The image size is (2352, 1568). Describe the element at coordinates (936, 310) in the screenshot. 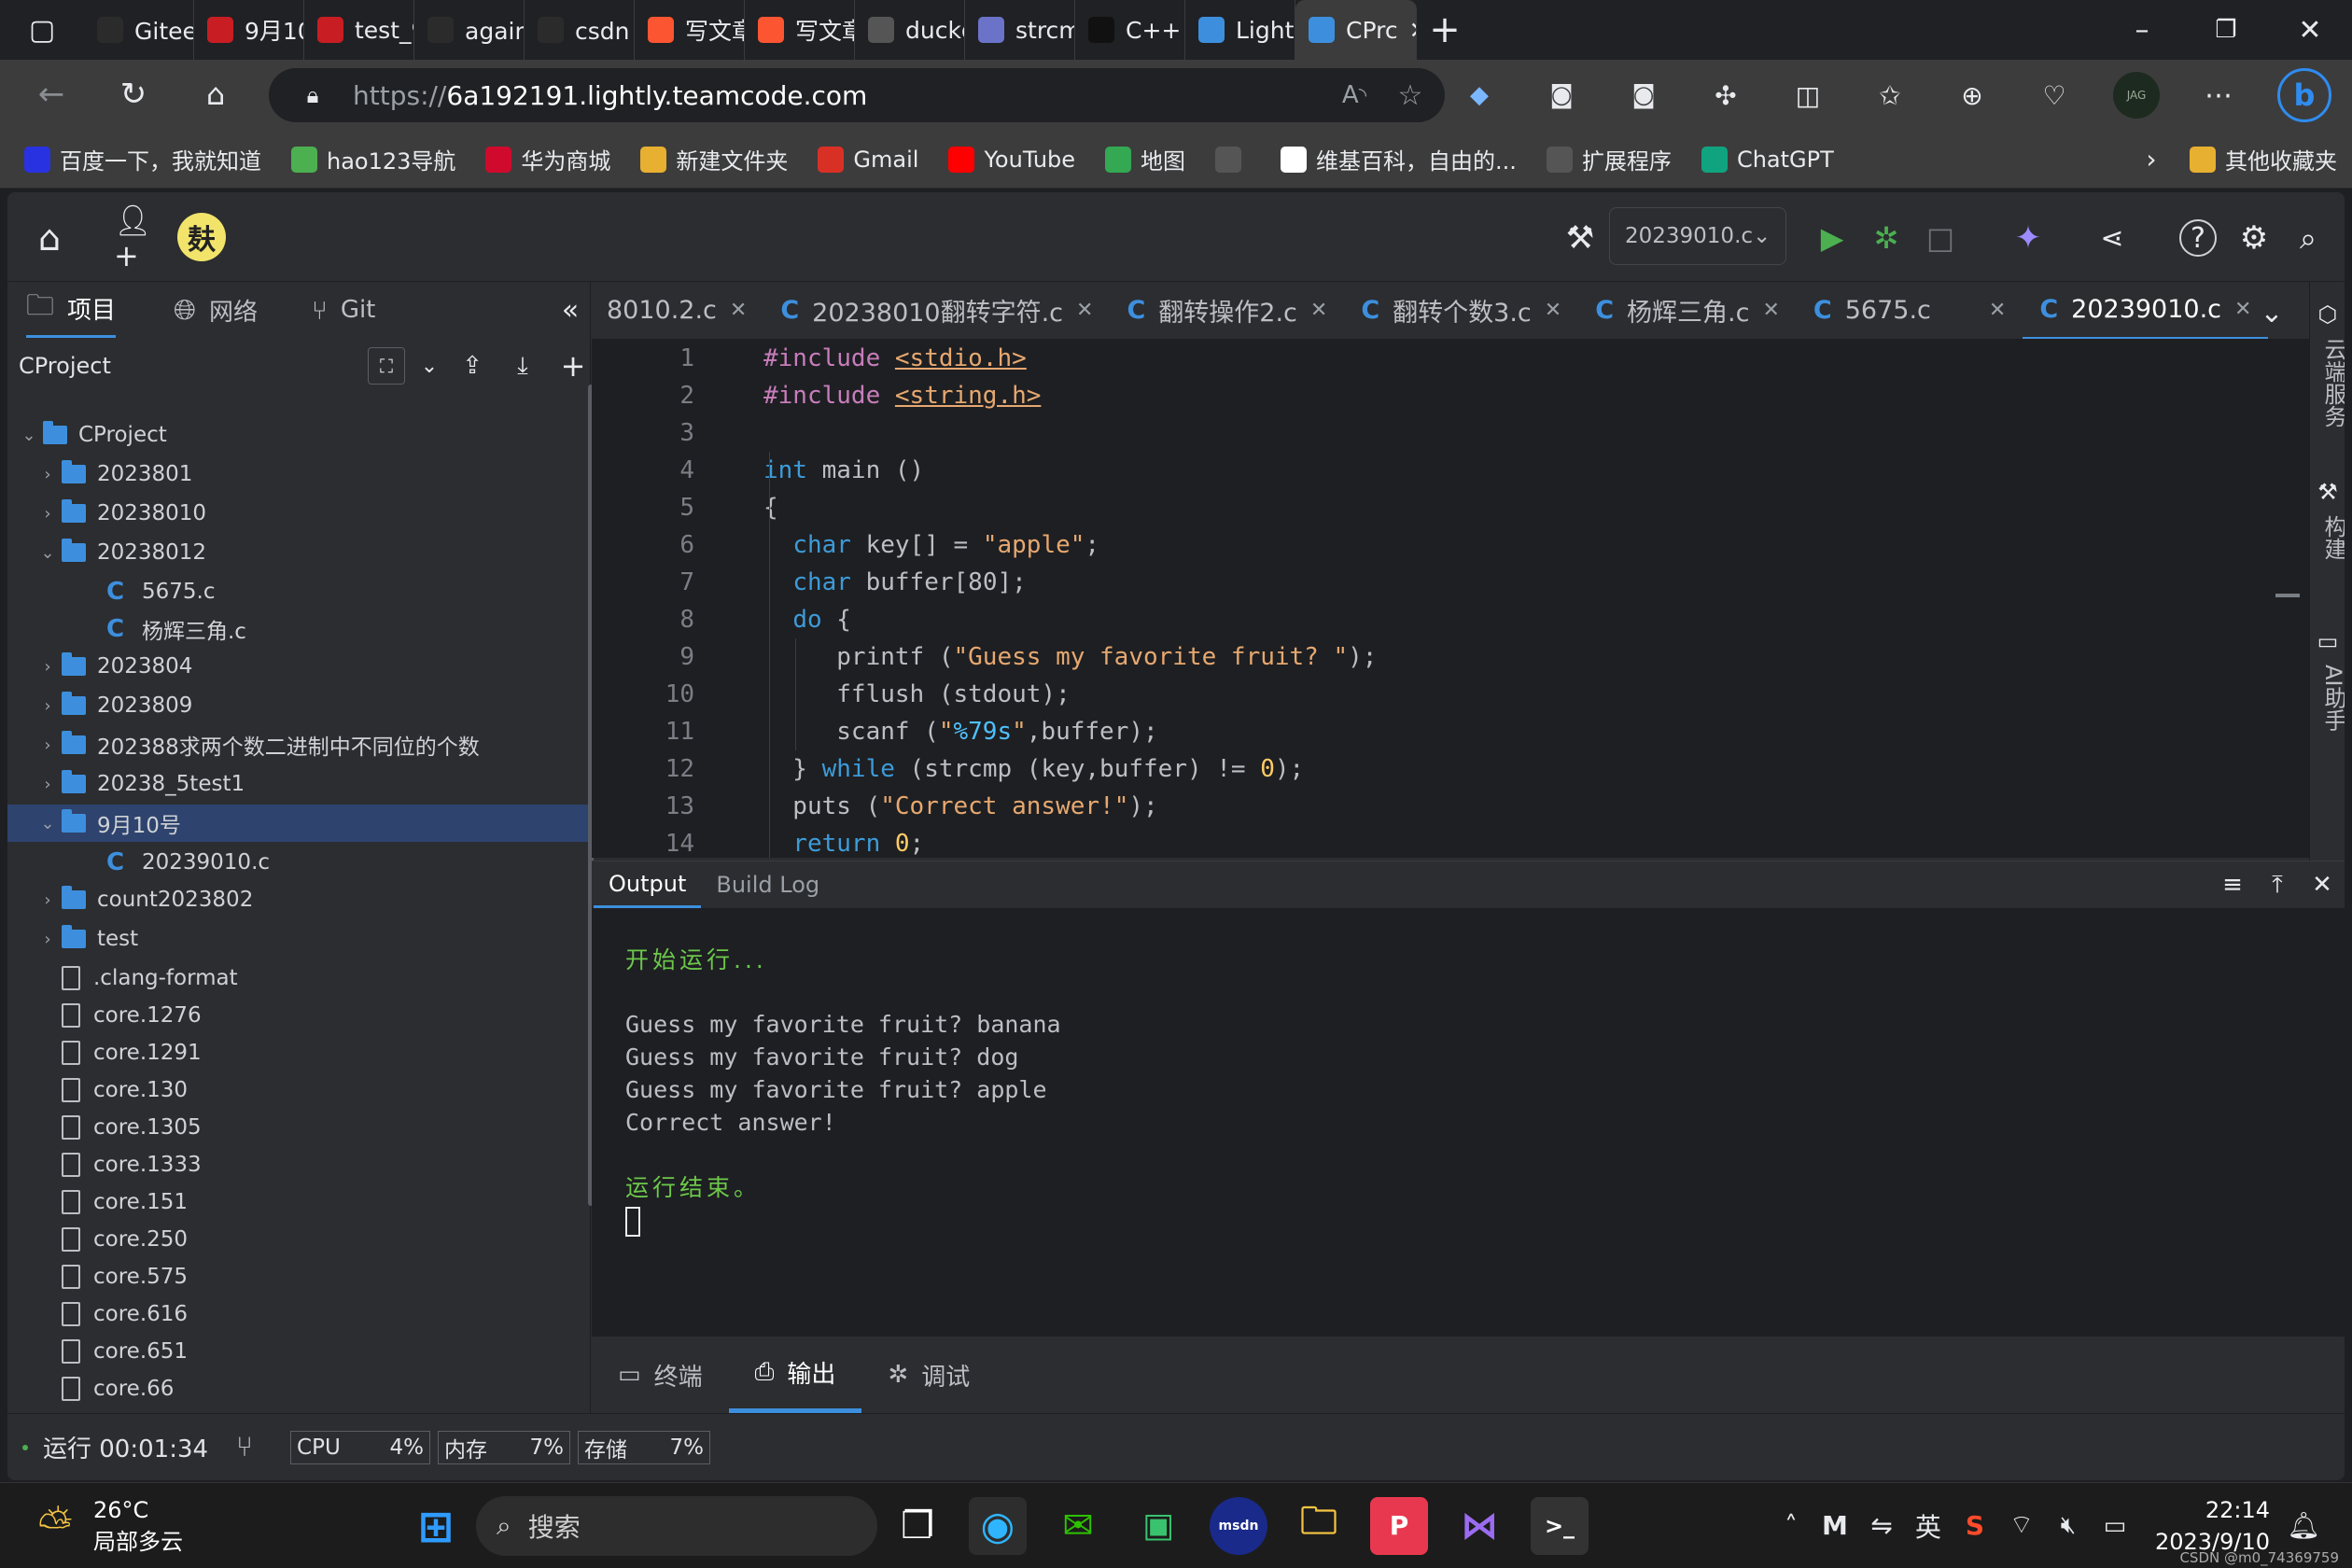

I see `editor-tab: C 20238010翻转字符.c ✕` at that location.